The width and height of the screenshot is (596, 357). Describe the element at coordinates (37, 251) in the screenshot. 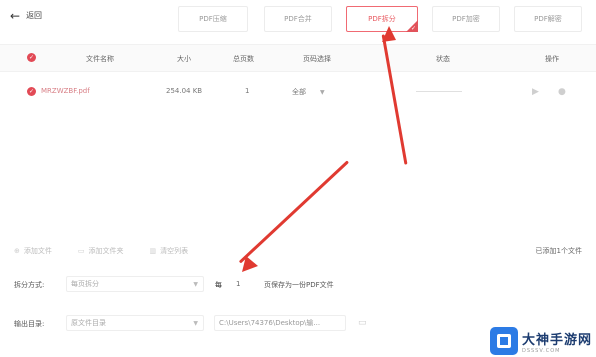

I see `add-file-label: 添加文件` at that location.